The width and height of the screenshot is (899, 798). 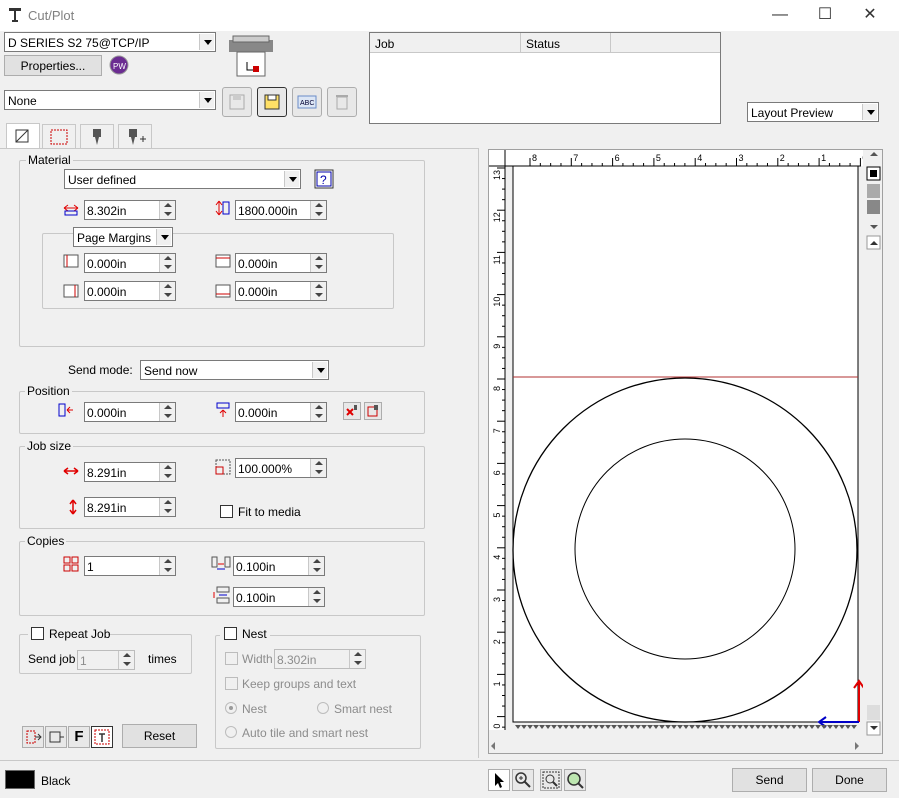 I want to click on scale-input: 100.000%, so click(x=281, y=468).